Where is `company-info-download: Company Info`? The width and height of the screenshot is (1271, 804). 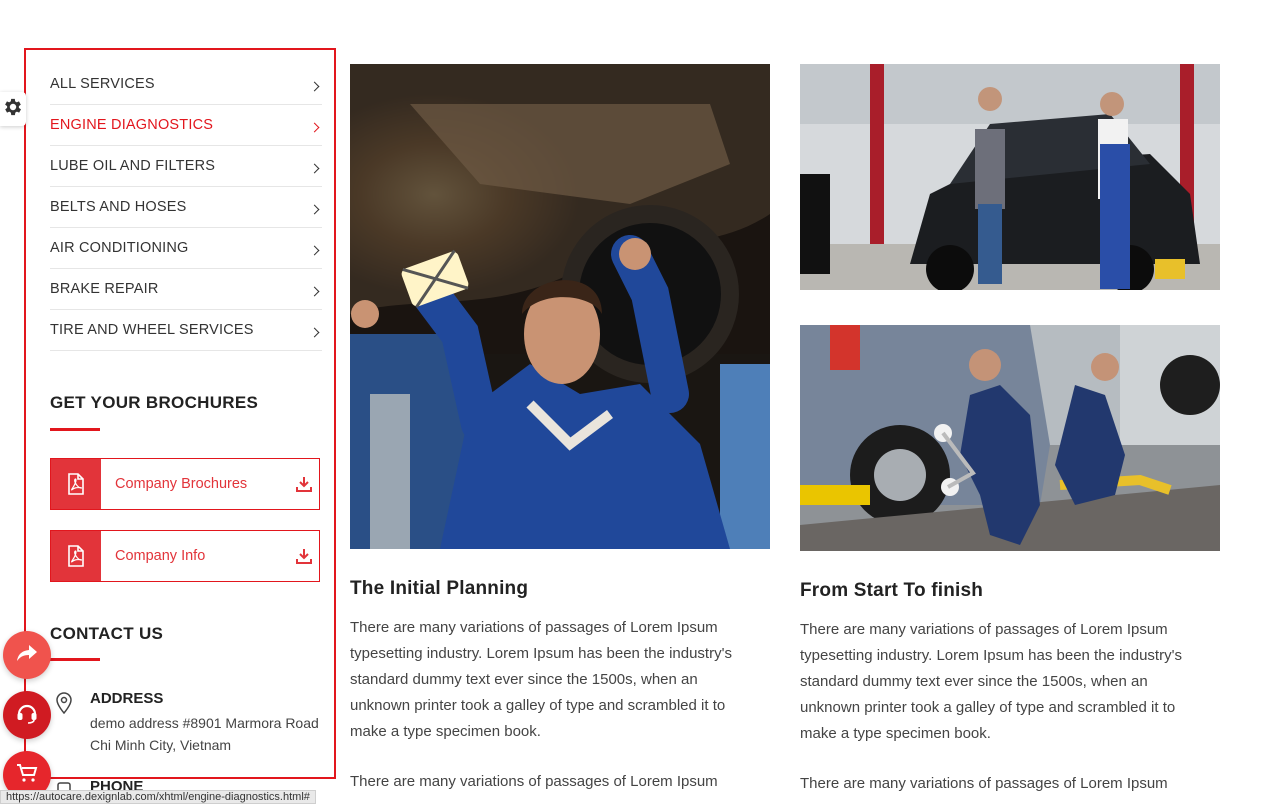
company-info-download: Company Info is located at coordinates (185, 556).